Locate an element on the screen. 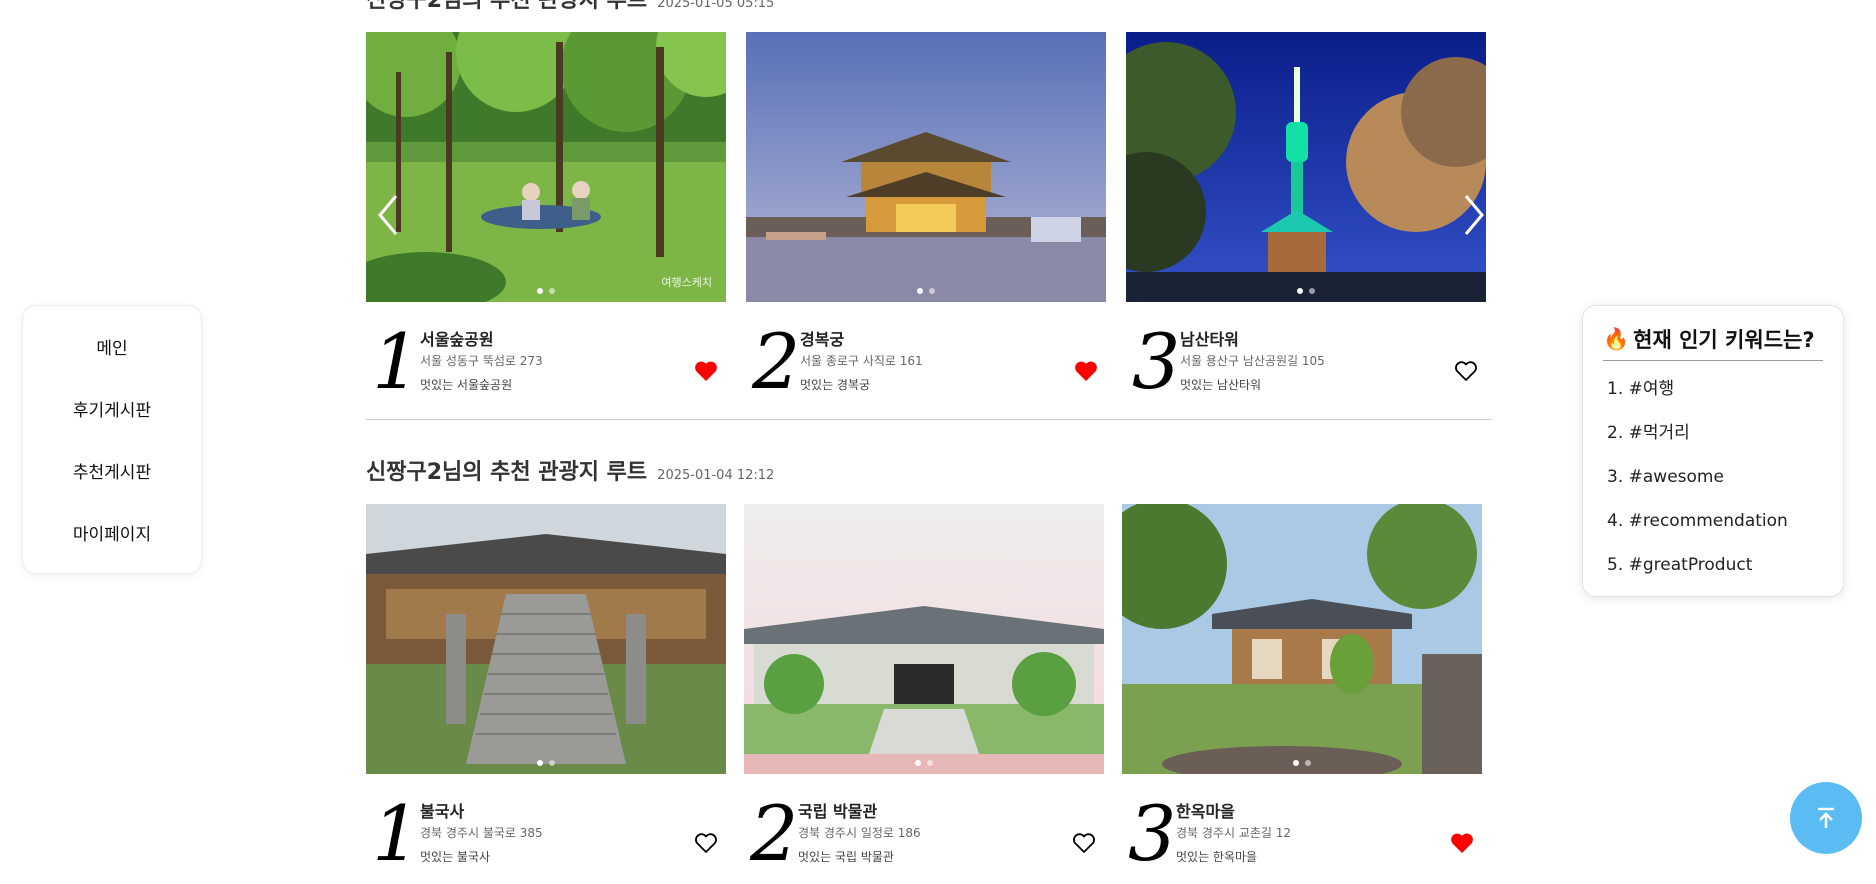 This screenshot has height=884, width=1876. place-address: 서울 성동구 뚝섬로 273 is located at coordinates (481, 361).